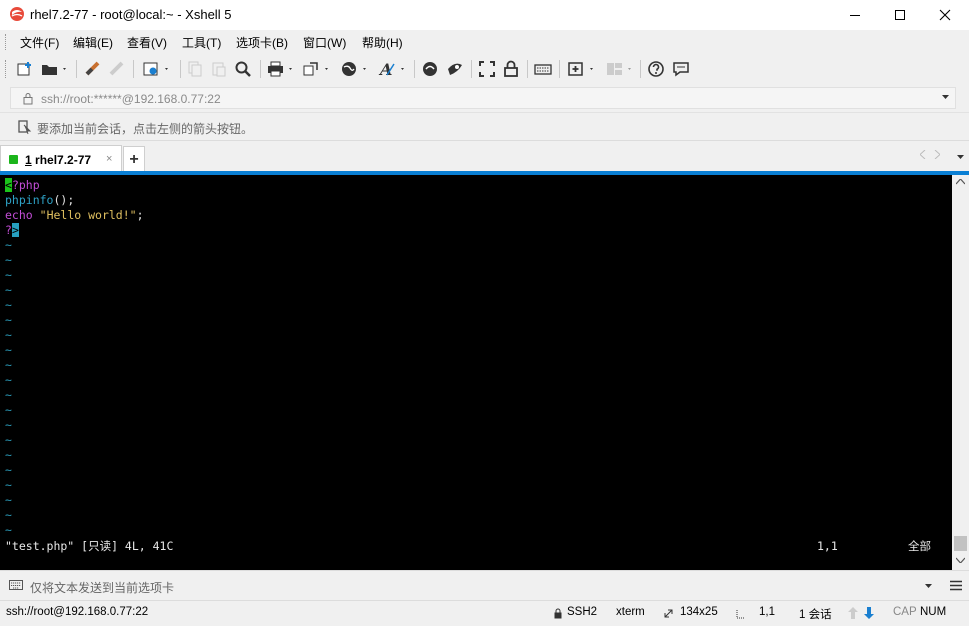  Describe the element at coordinates (382, 42) in the screenshot. I see `menu-help: 帮助(H)` at that location.